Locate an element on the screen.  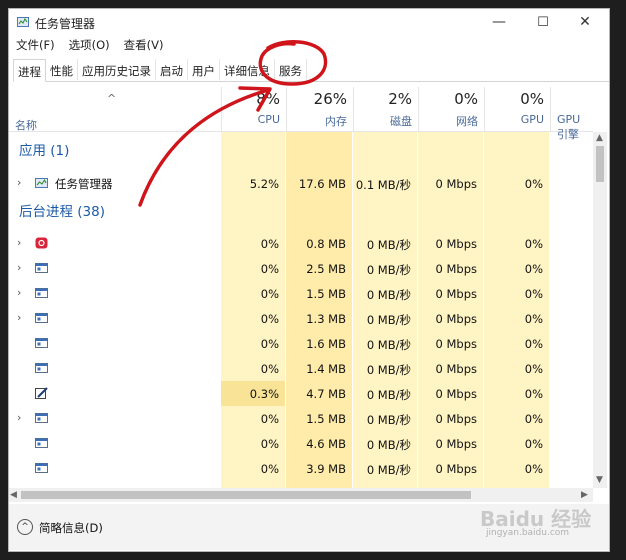
annotation-arrow-shaft is located at coordinates (204, 147).